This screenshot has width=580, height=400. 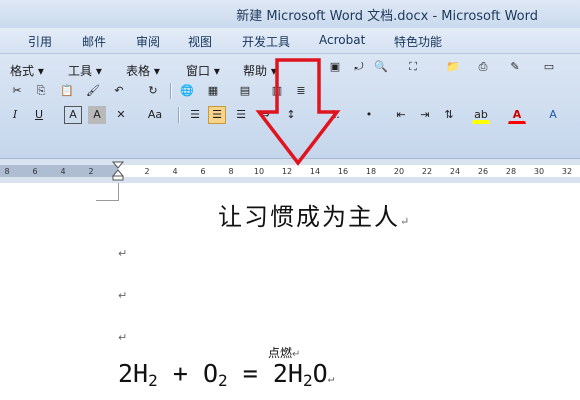 What do you see at coordinates (265, 115) in the screenshot?
I see `justify-icon: ⇔` at bounding box center [265, 115].